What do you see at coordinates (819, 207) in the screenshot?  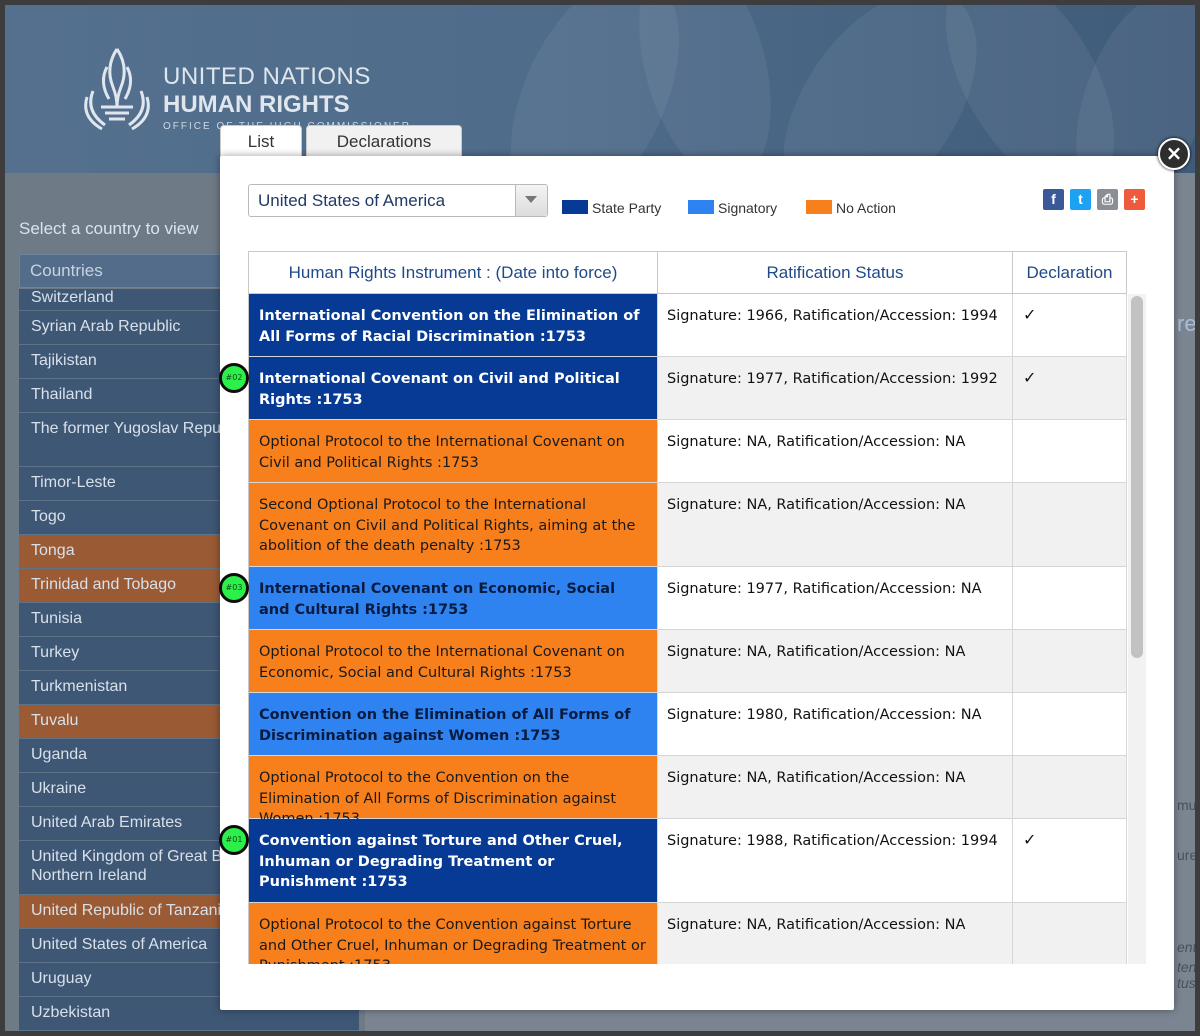 I see `legend-swatch-no-action` at bounding box center [819, 207].